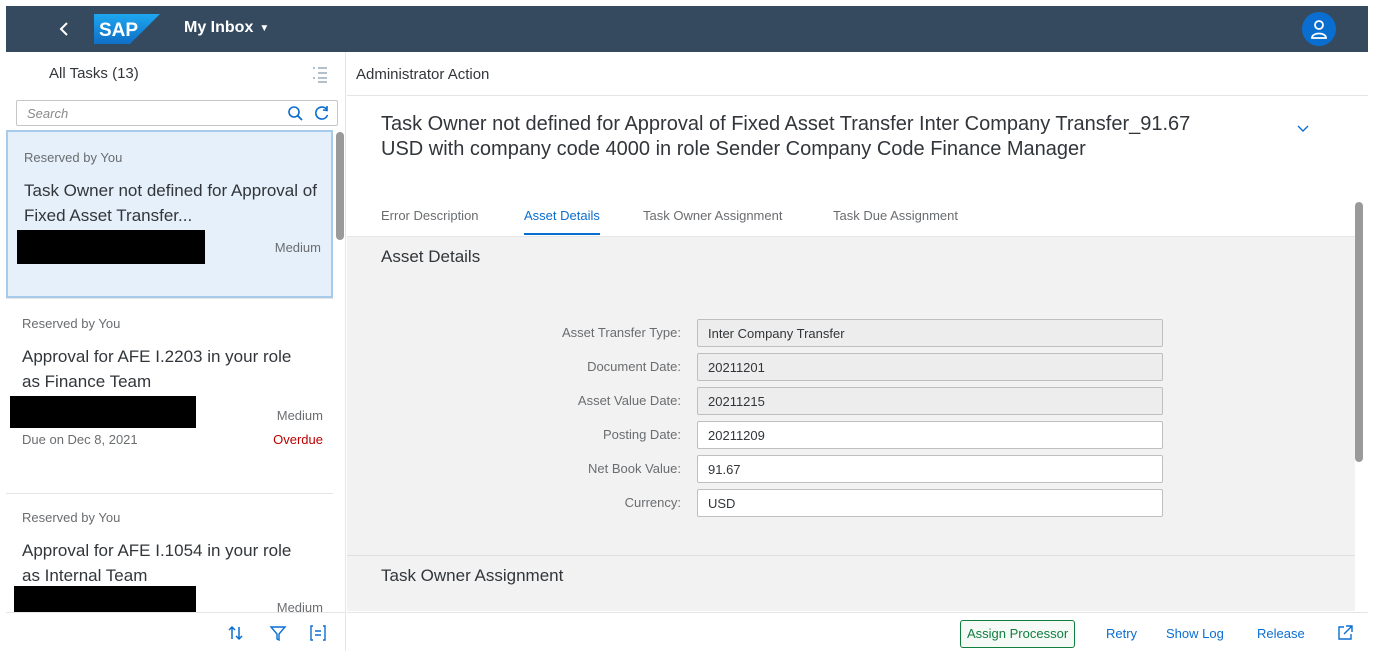  What do you see at coordinates (118, 30) in the screenshot?
I see `sap-logo-text: SAP` at bounding box center [118, 30].